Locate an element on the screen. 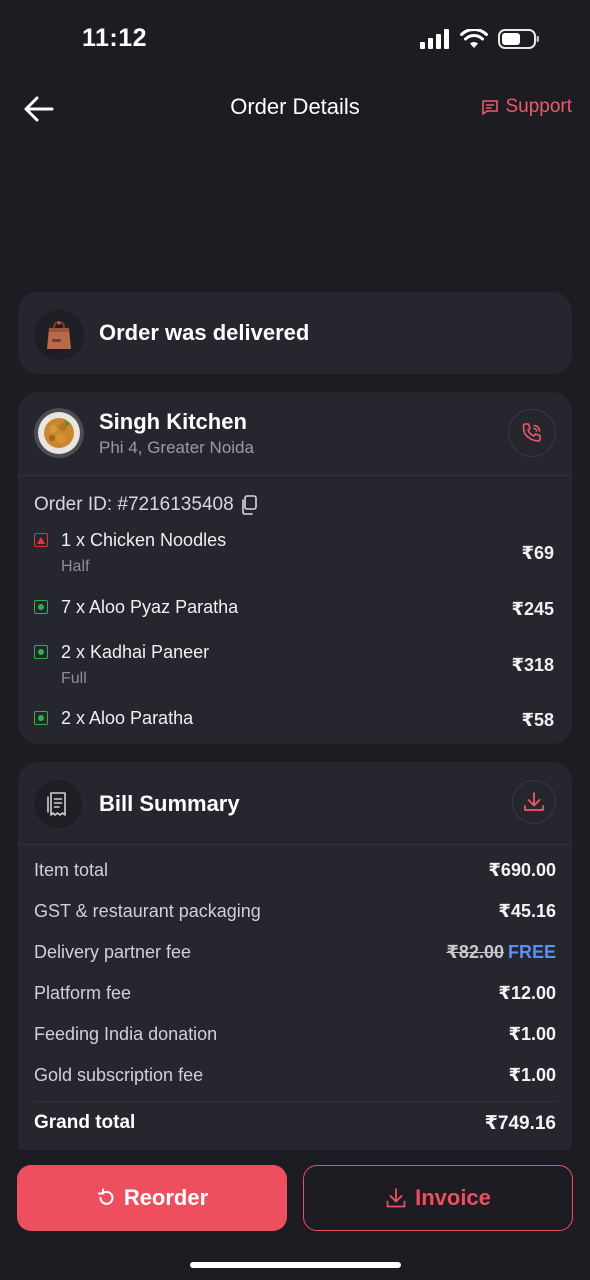  item-name: 2 x Aloo Paratha is located at coordinates (127, 718).